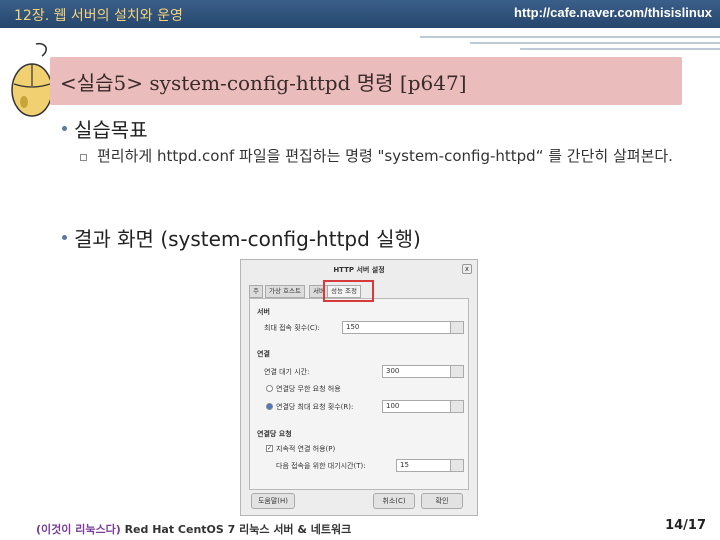 The image size is (720, 540). What do you see at coordinates (457, 406) in the screenshot?
I see `max-requests-stepper` at bounding box center [457, 406].